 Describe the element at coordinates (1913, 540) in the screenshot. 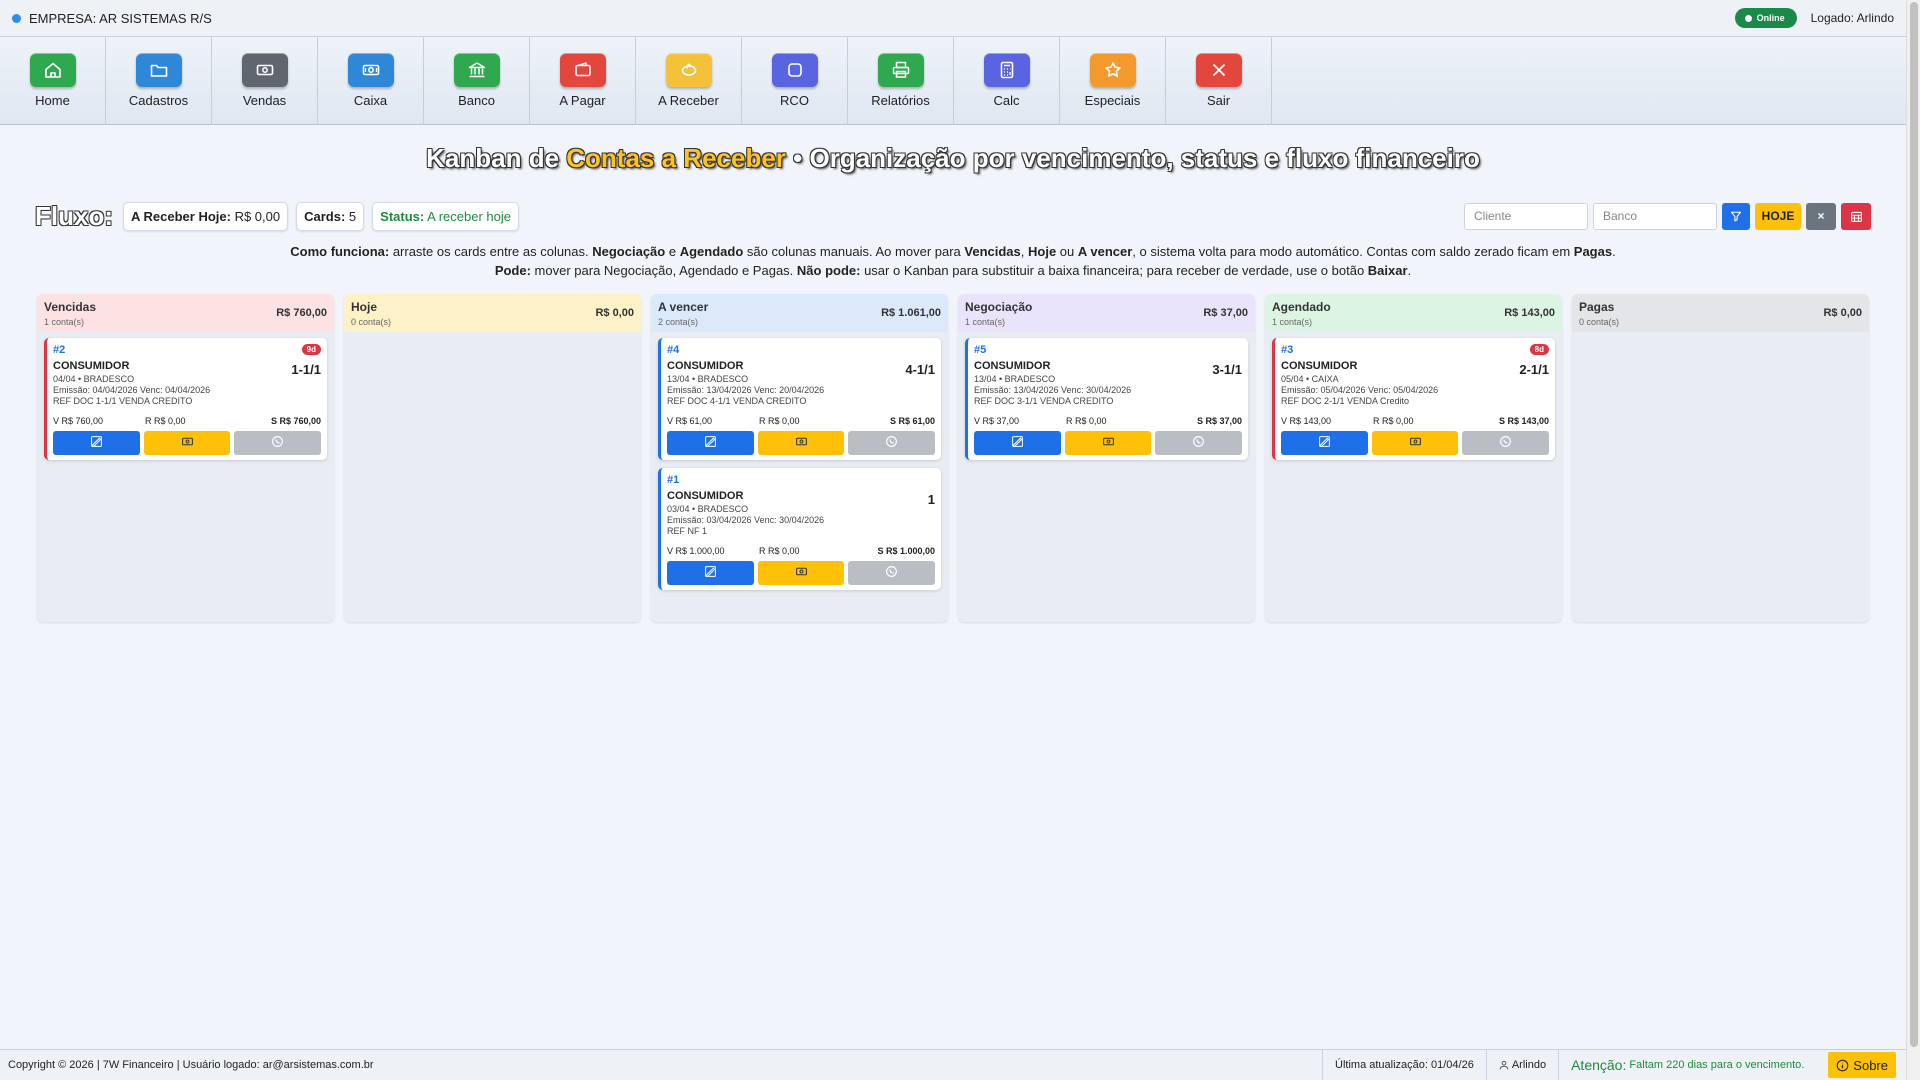

I see `vertical-scrollbar` at that location.